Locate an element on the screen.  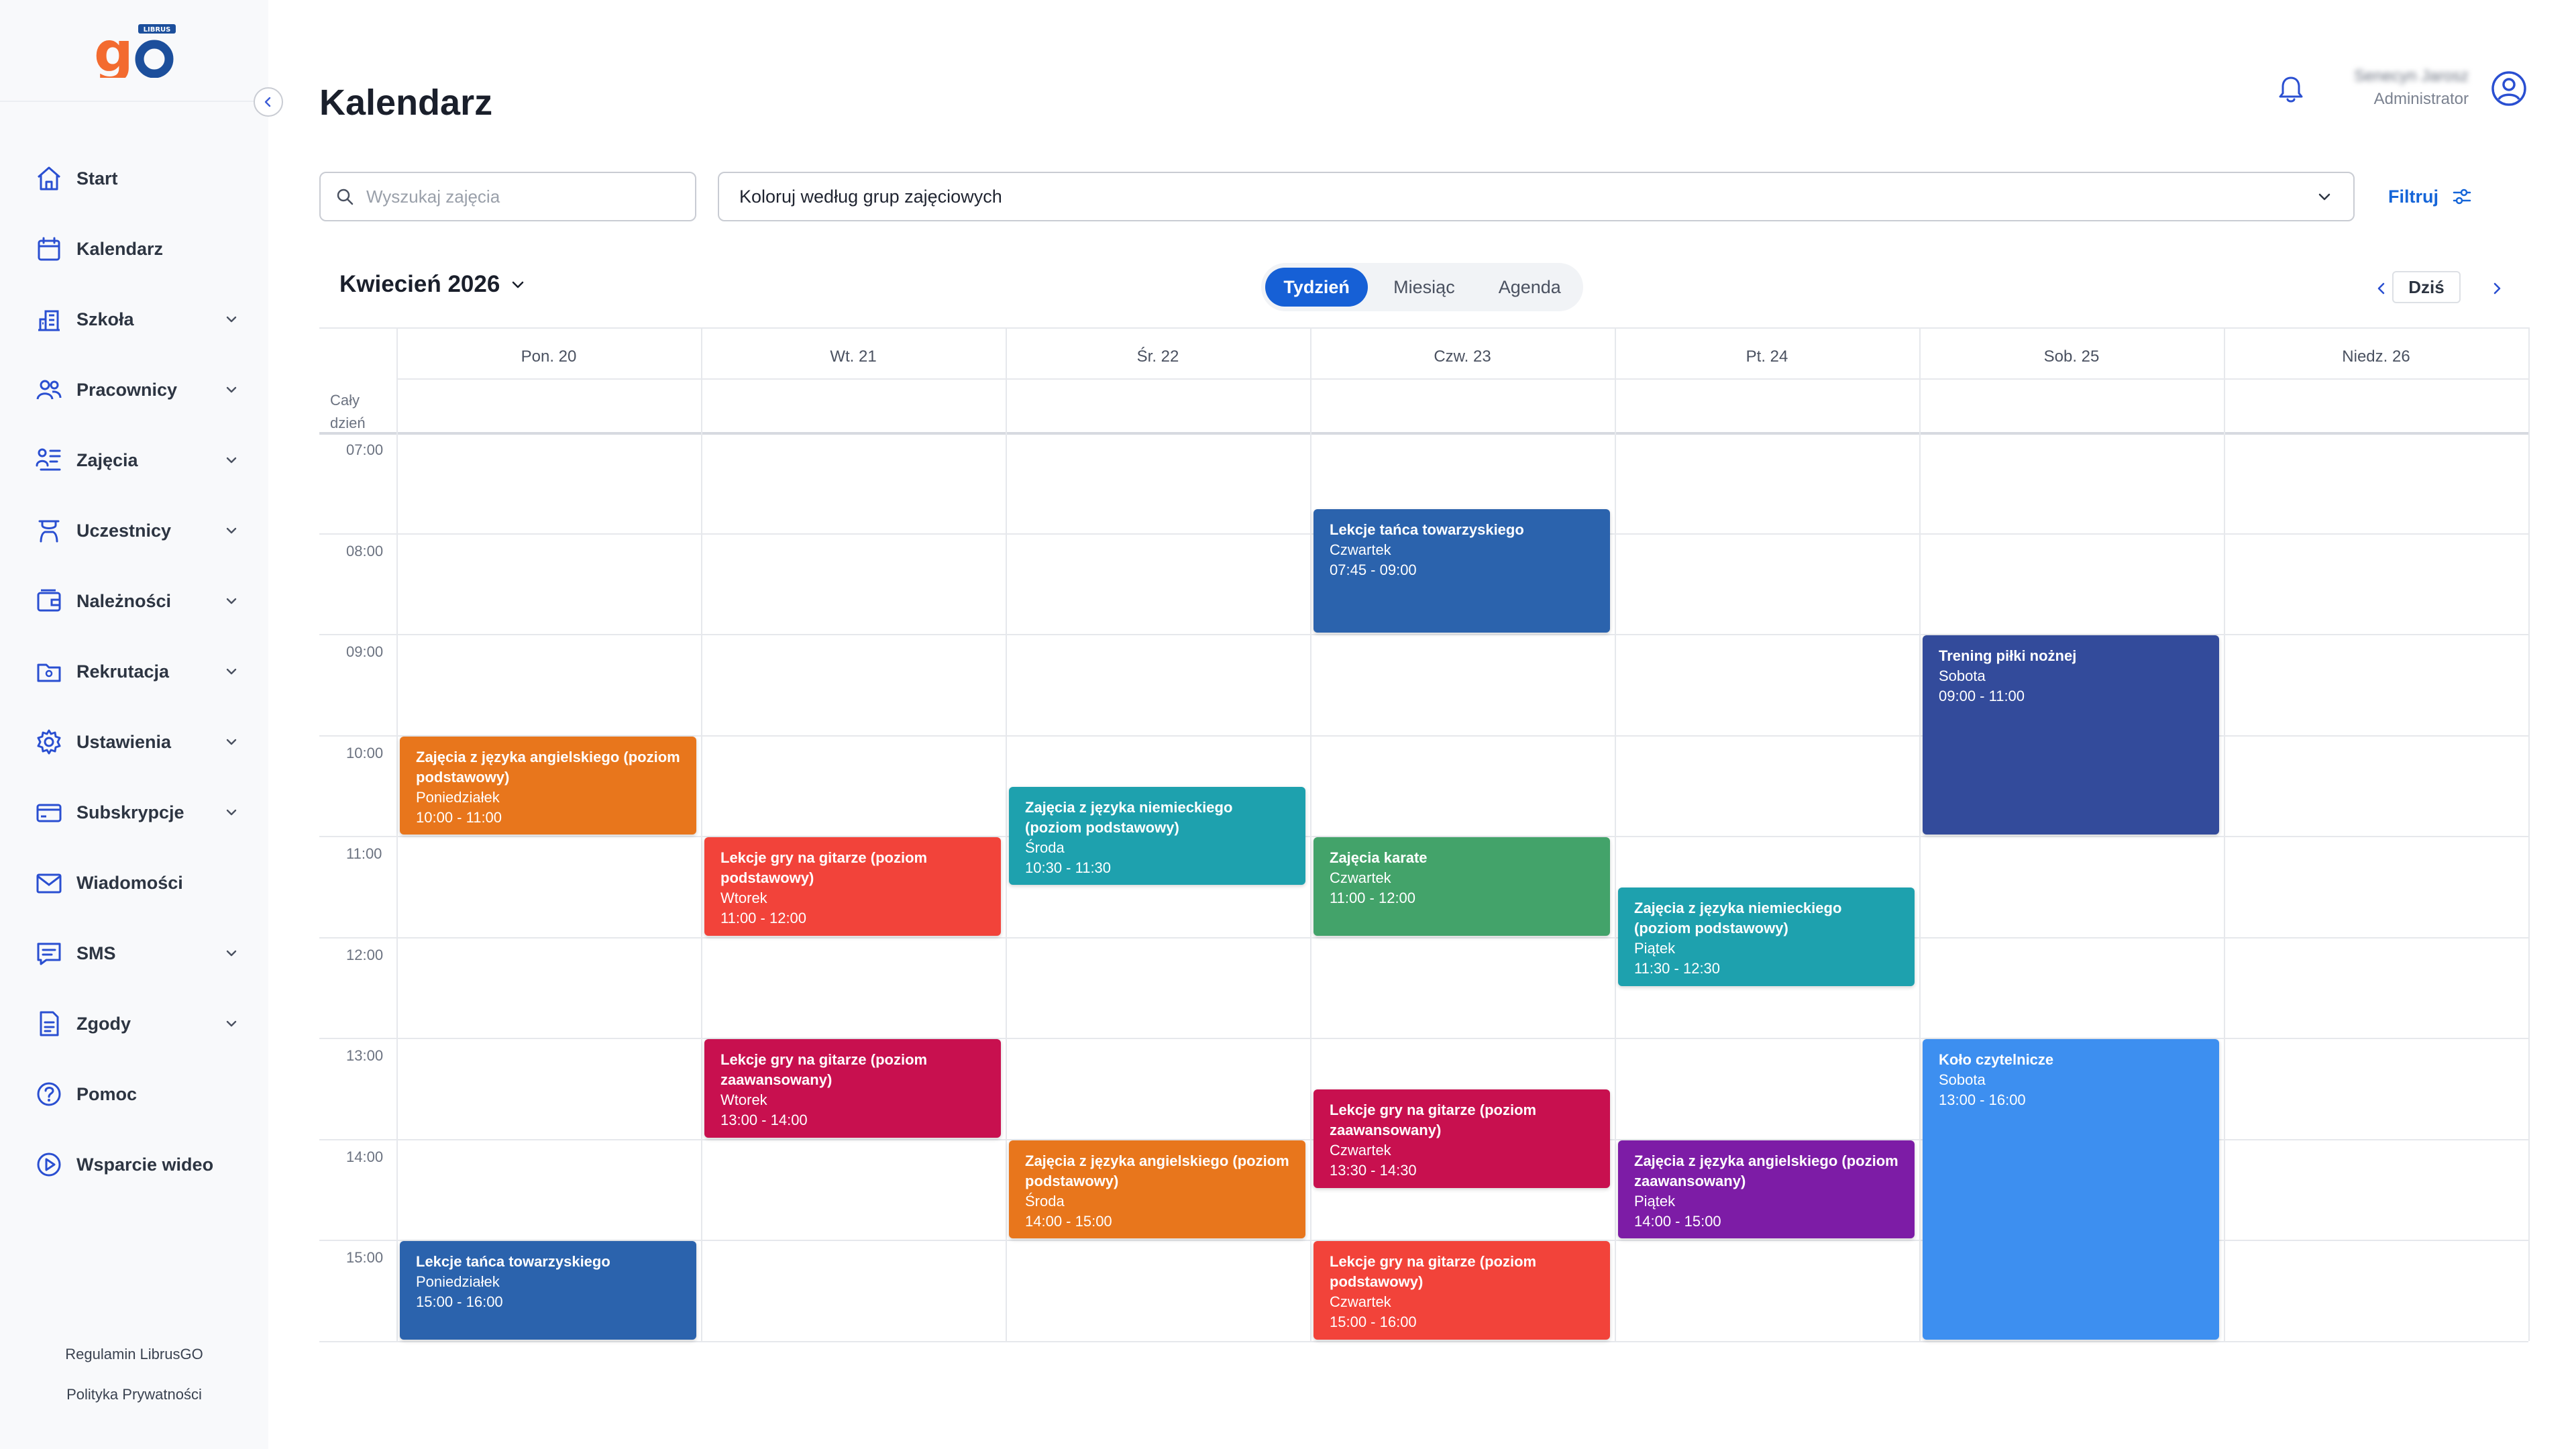
event-title: Lekcje tańca towarzyskiego is located at coordinates (513, 1261).